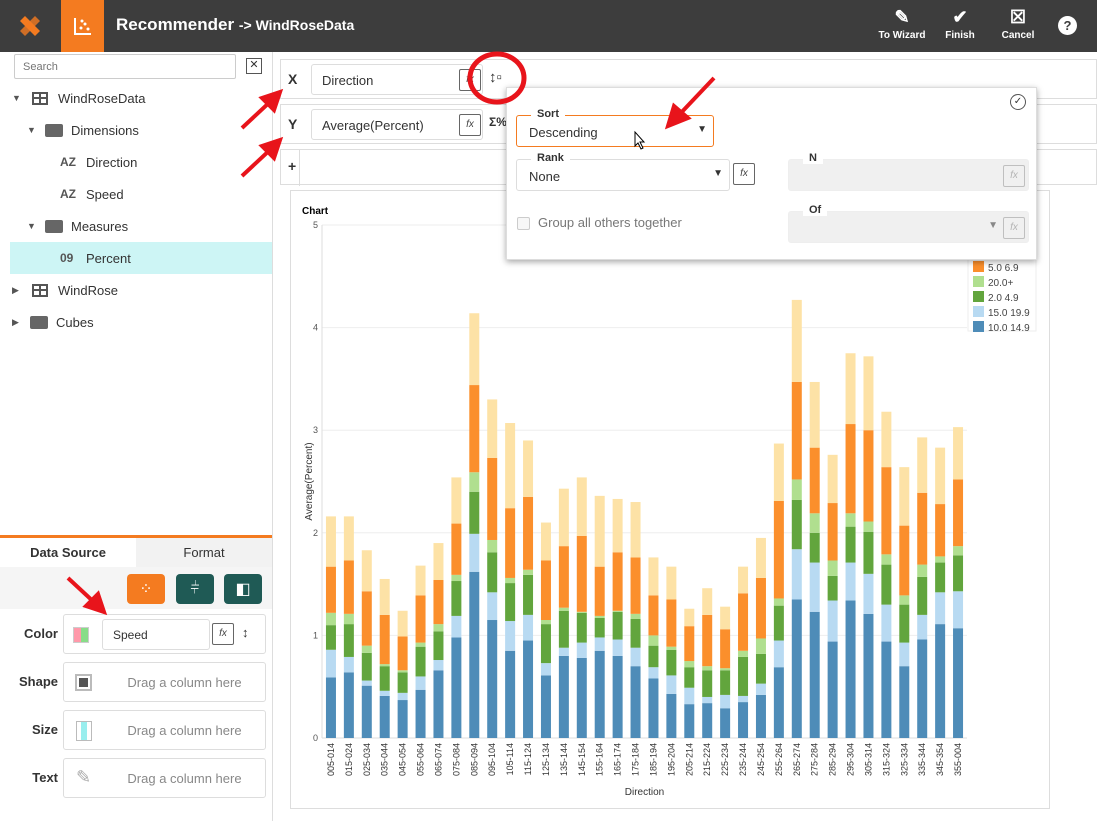  Describe the element at coordinates (81, 635) in the screenshot. I see `color-palette-icon` at that location.